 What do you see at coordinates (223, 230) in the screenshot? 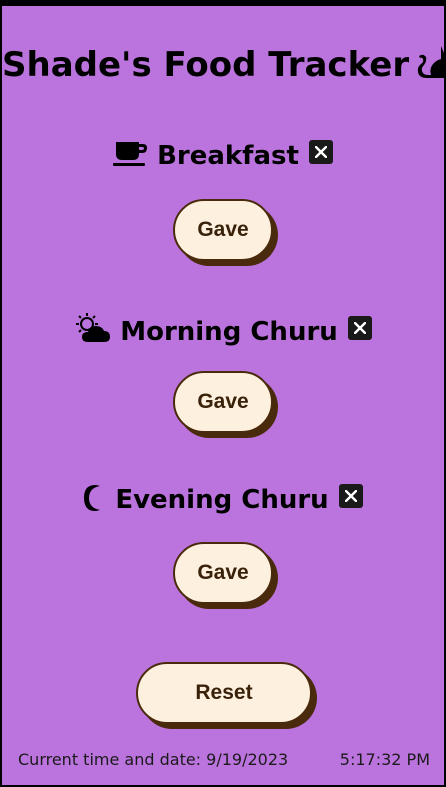
I see `gave-button-breakfast: Gave` at bounding box center [223, 230].